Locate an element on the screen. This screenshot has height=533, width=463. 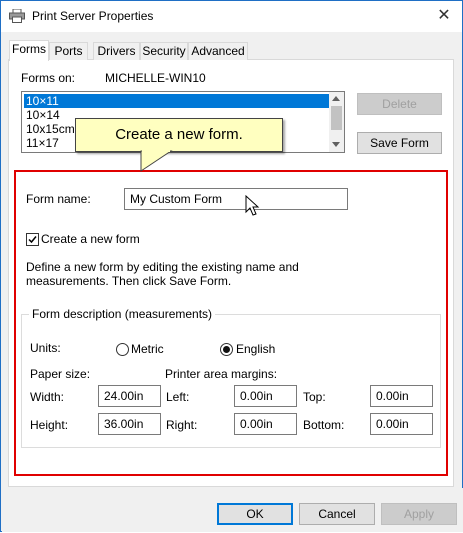
bottom-label: Bottom: is located at coordinates (324, 425).